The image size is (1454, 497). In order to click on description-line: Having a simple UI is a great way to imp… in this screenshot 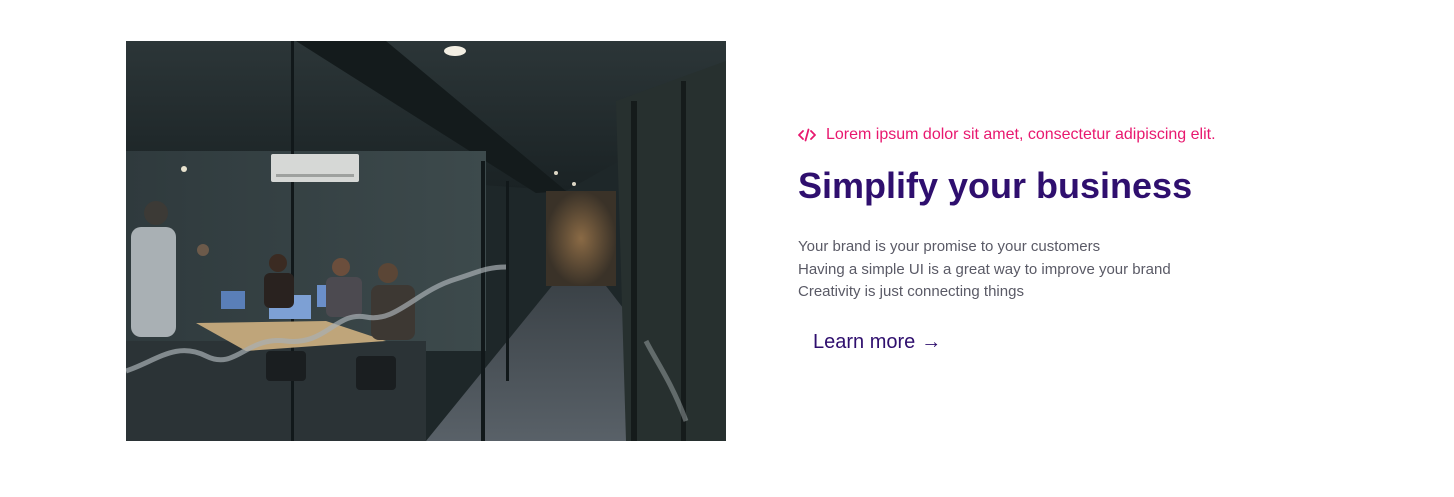, I will do `click(984, 269)`.